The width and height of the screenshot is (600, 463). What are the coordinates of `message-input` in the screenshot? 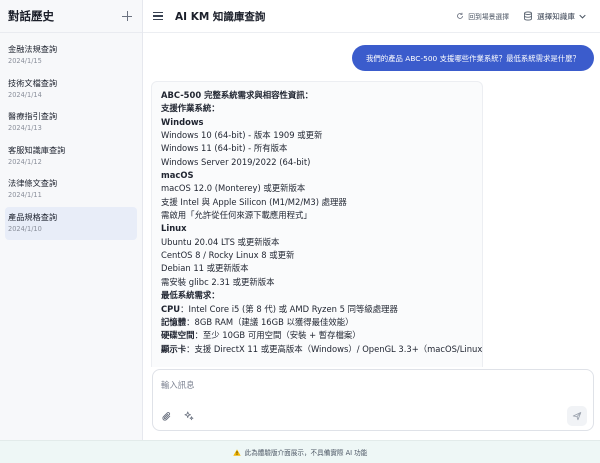 It's located at (361, 385).